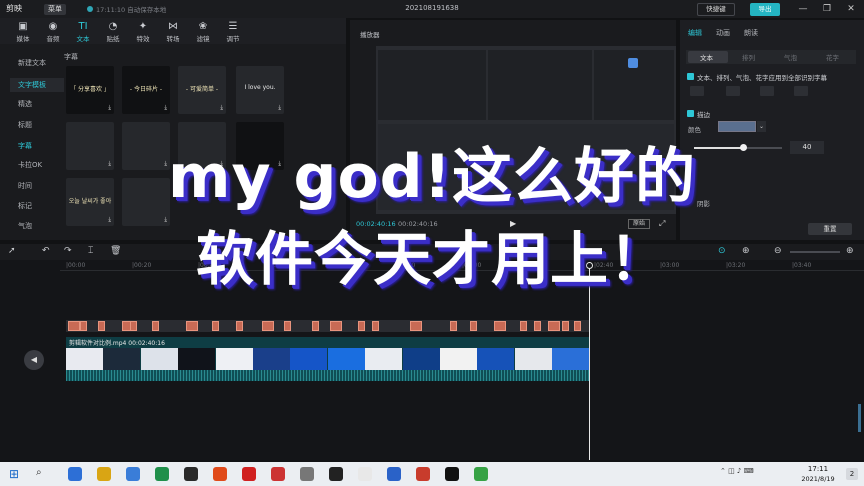 Image resolution: width=864 pixels, height=486 pixels. Describe the element at coordinates (133, 474) in the screenshot. I see `calendar-icon` at that location.